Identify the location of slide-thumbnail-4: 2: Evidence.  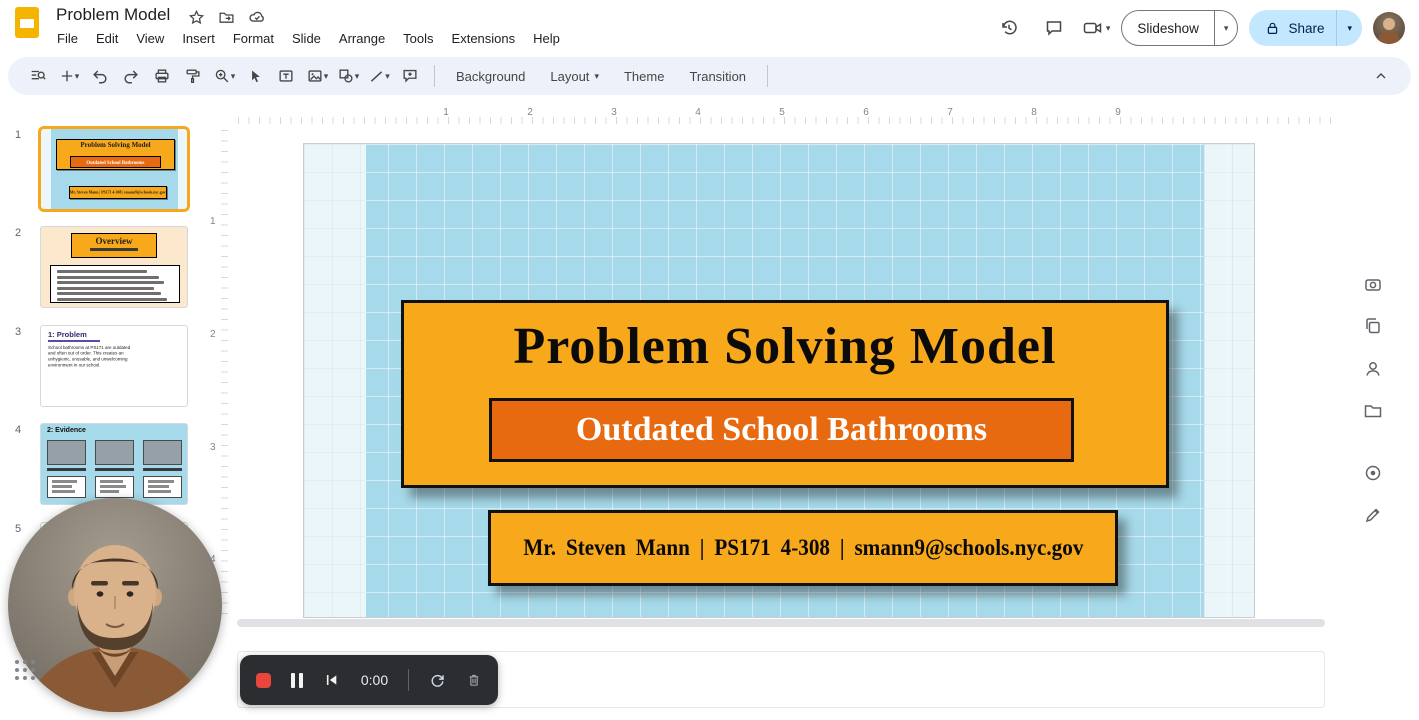
(114, 464).